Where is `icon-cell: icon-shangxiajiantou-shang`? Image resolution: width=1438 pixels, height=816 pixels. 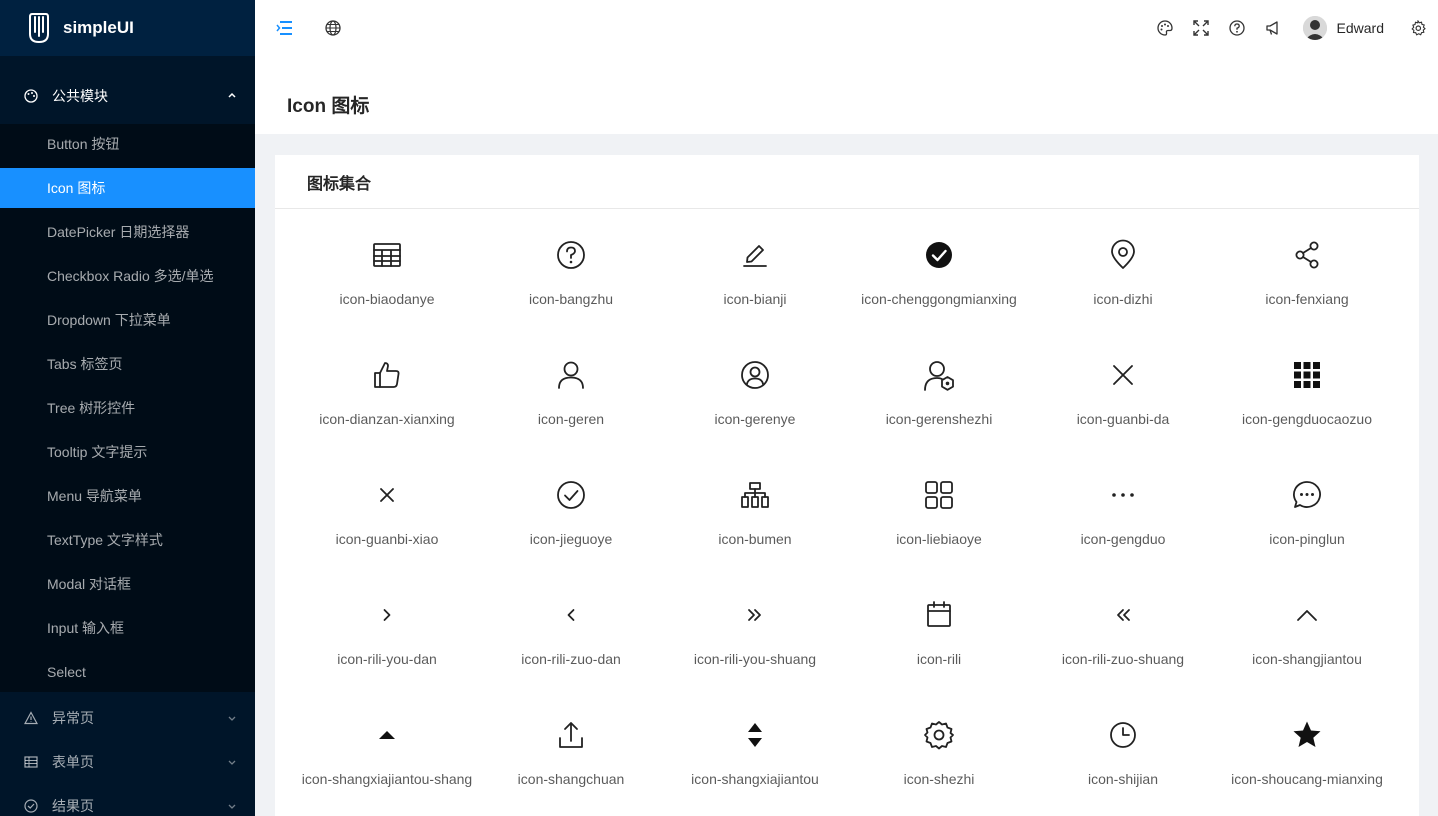
icon-cell: icon-shangxiajiantou-shang is located at coordinates (387, 767).